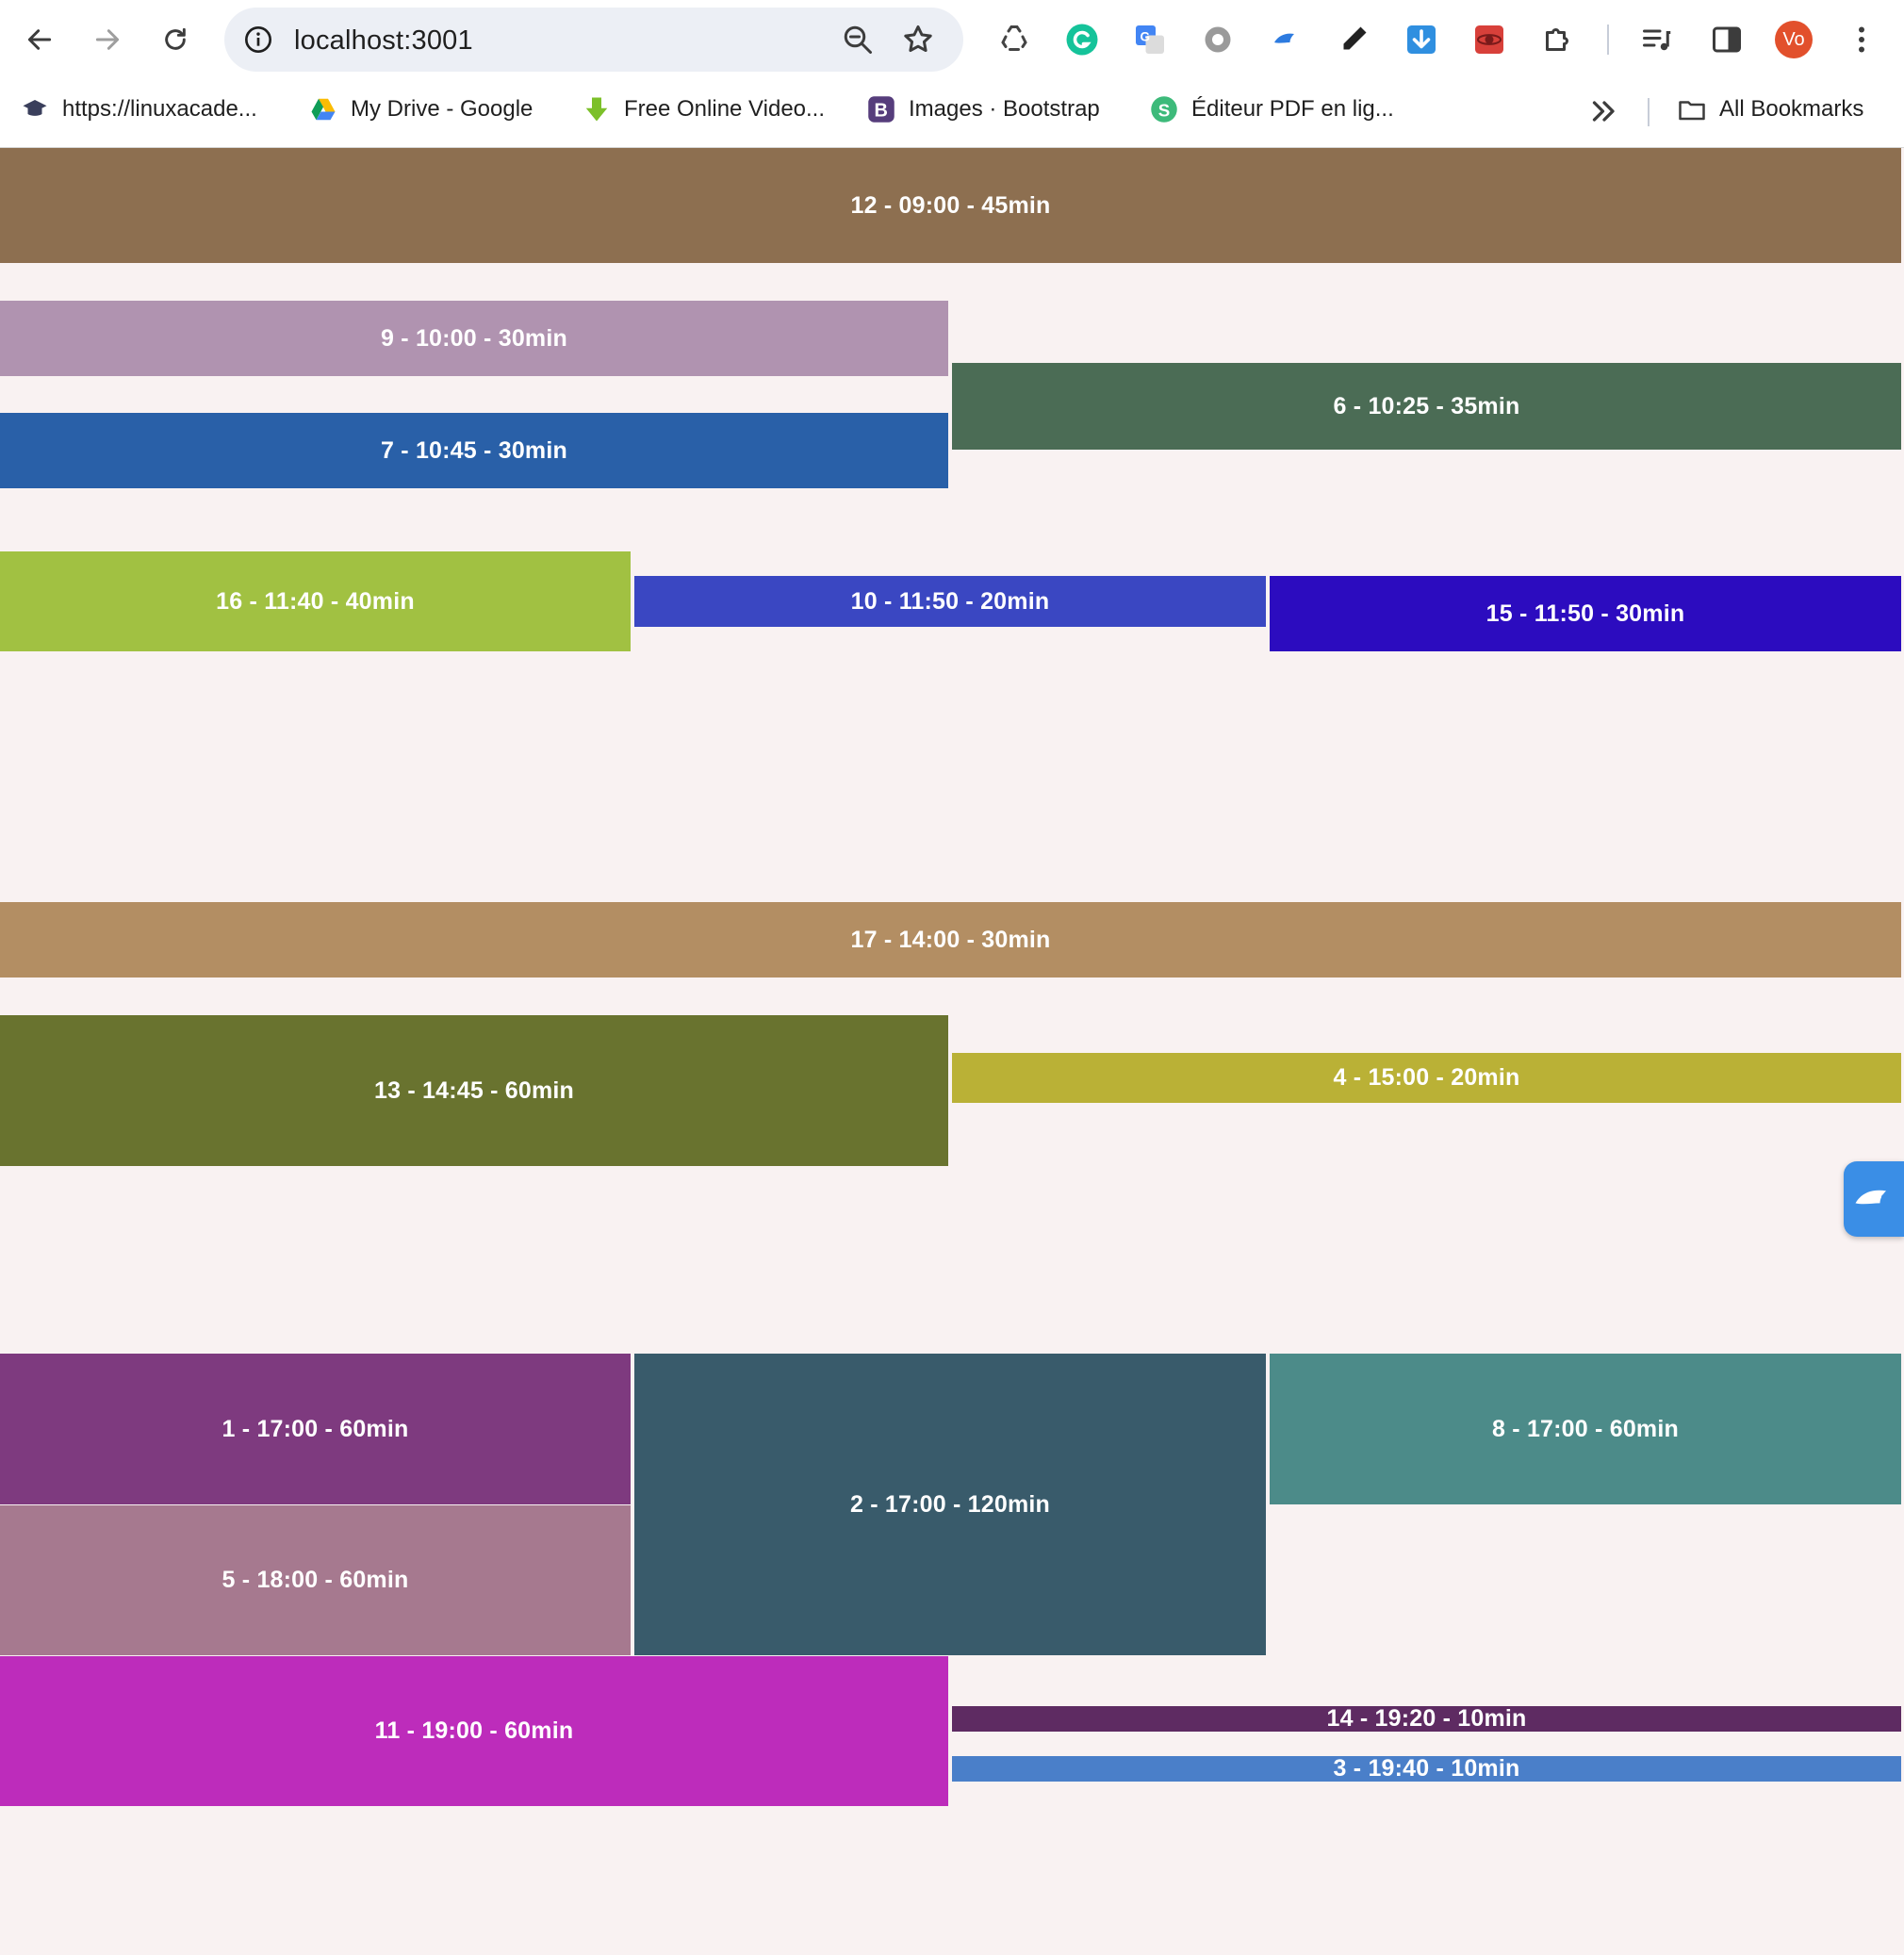  I want to click on all-bookmarks-button: All Bookmarks, so click(1770, 109).